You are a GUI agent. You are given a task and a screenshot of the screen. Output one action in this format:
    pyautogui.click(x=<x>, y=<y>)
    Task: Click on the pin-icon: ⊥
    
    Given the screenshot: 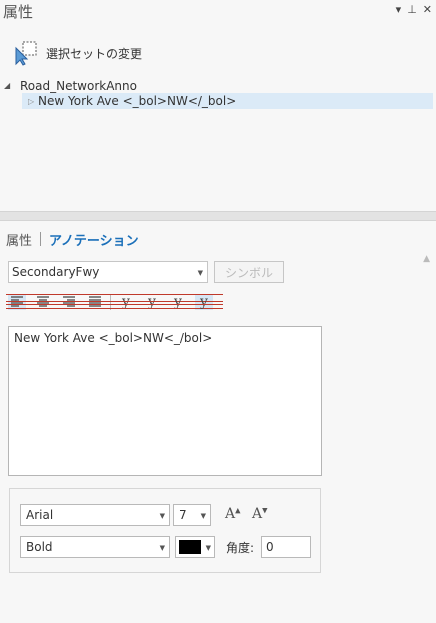 What is the action you would take?
    pyautogui.click(x=412, y=10)
    